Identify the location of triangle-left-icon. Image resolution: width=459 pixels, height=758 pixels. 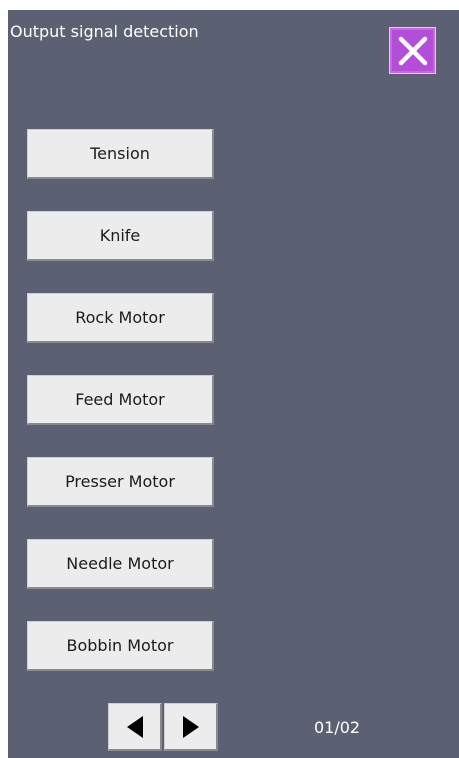
(134, 726).